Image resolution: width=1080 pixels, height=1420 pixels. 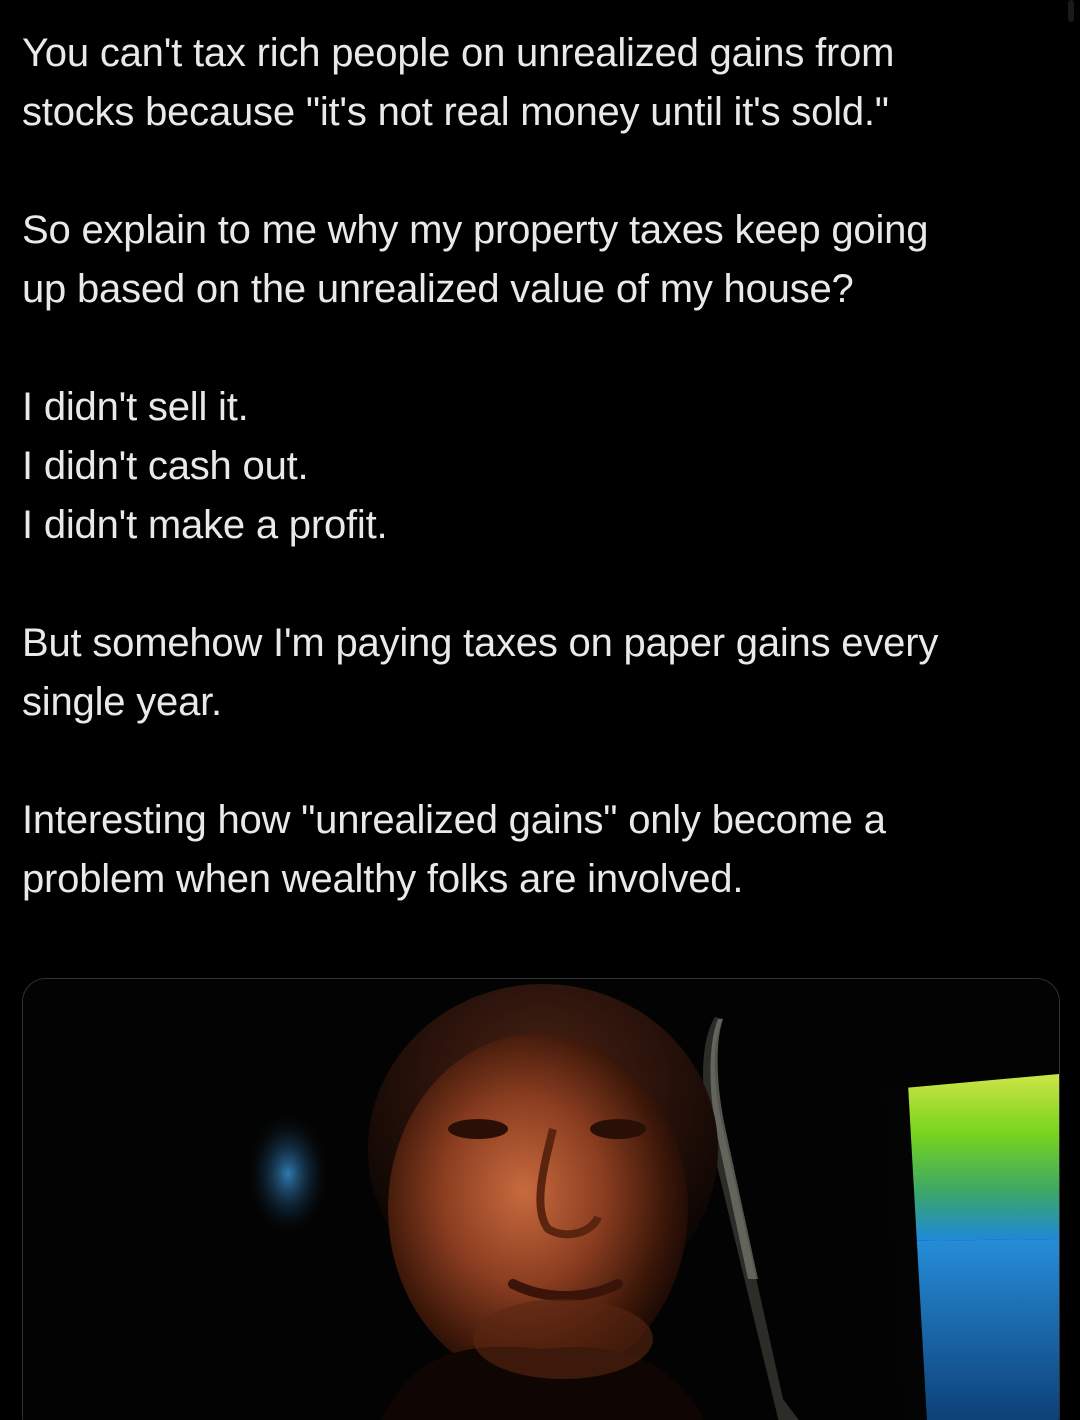 What do you see at coordinates (976, 1157) in the screenshot?
I see `green-light` at bounding box center [976, 1157].